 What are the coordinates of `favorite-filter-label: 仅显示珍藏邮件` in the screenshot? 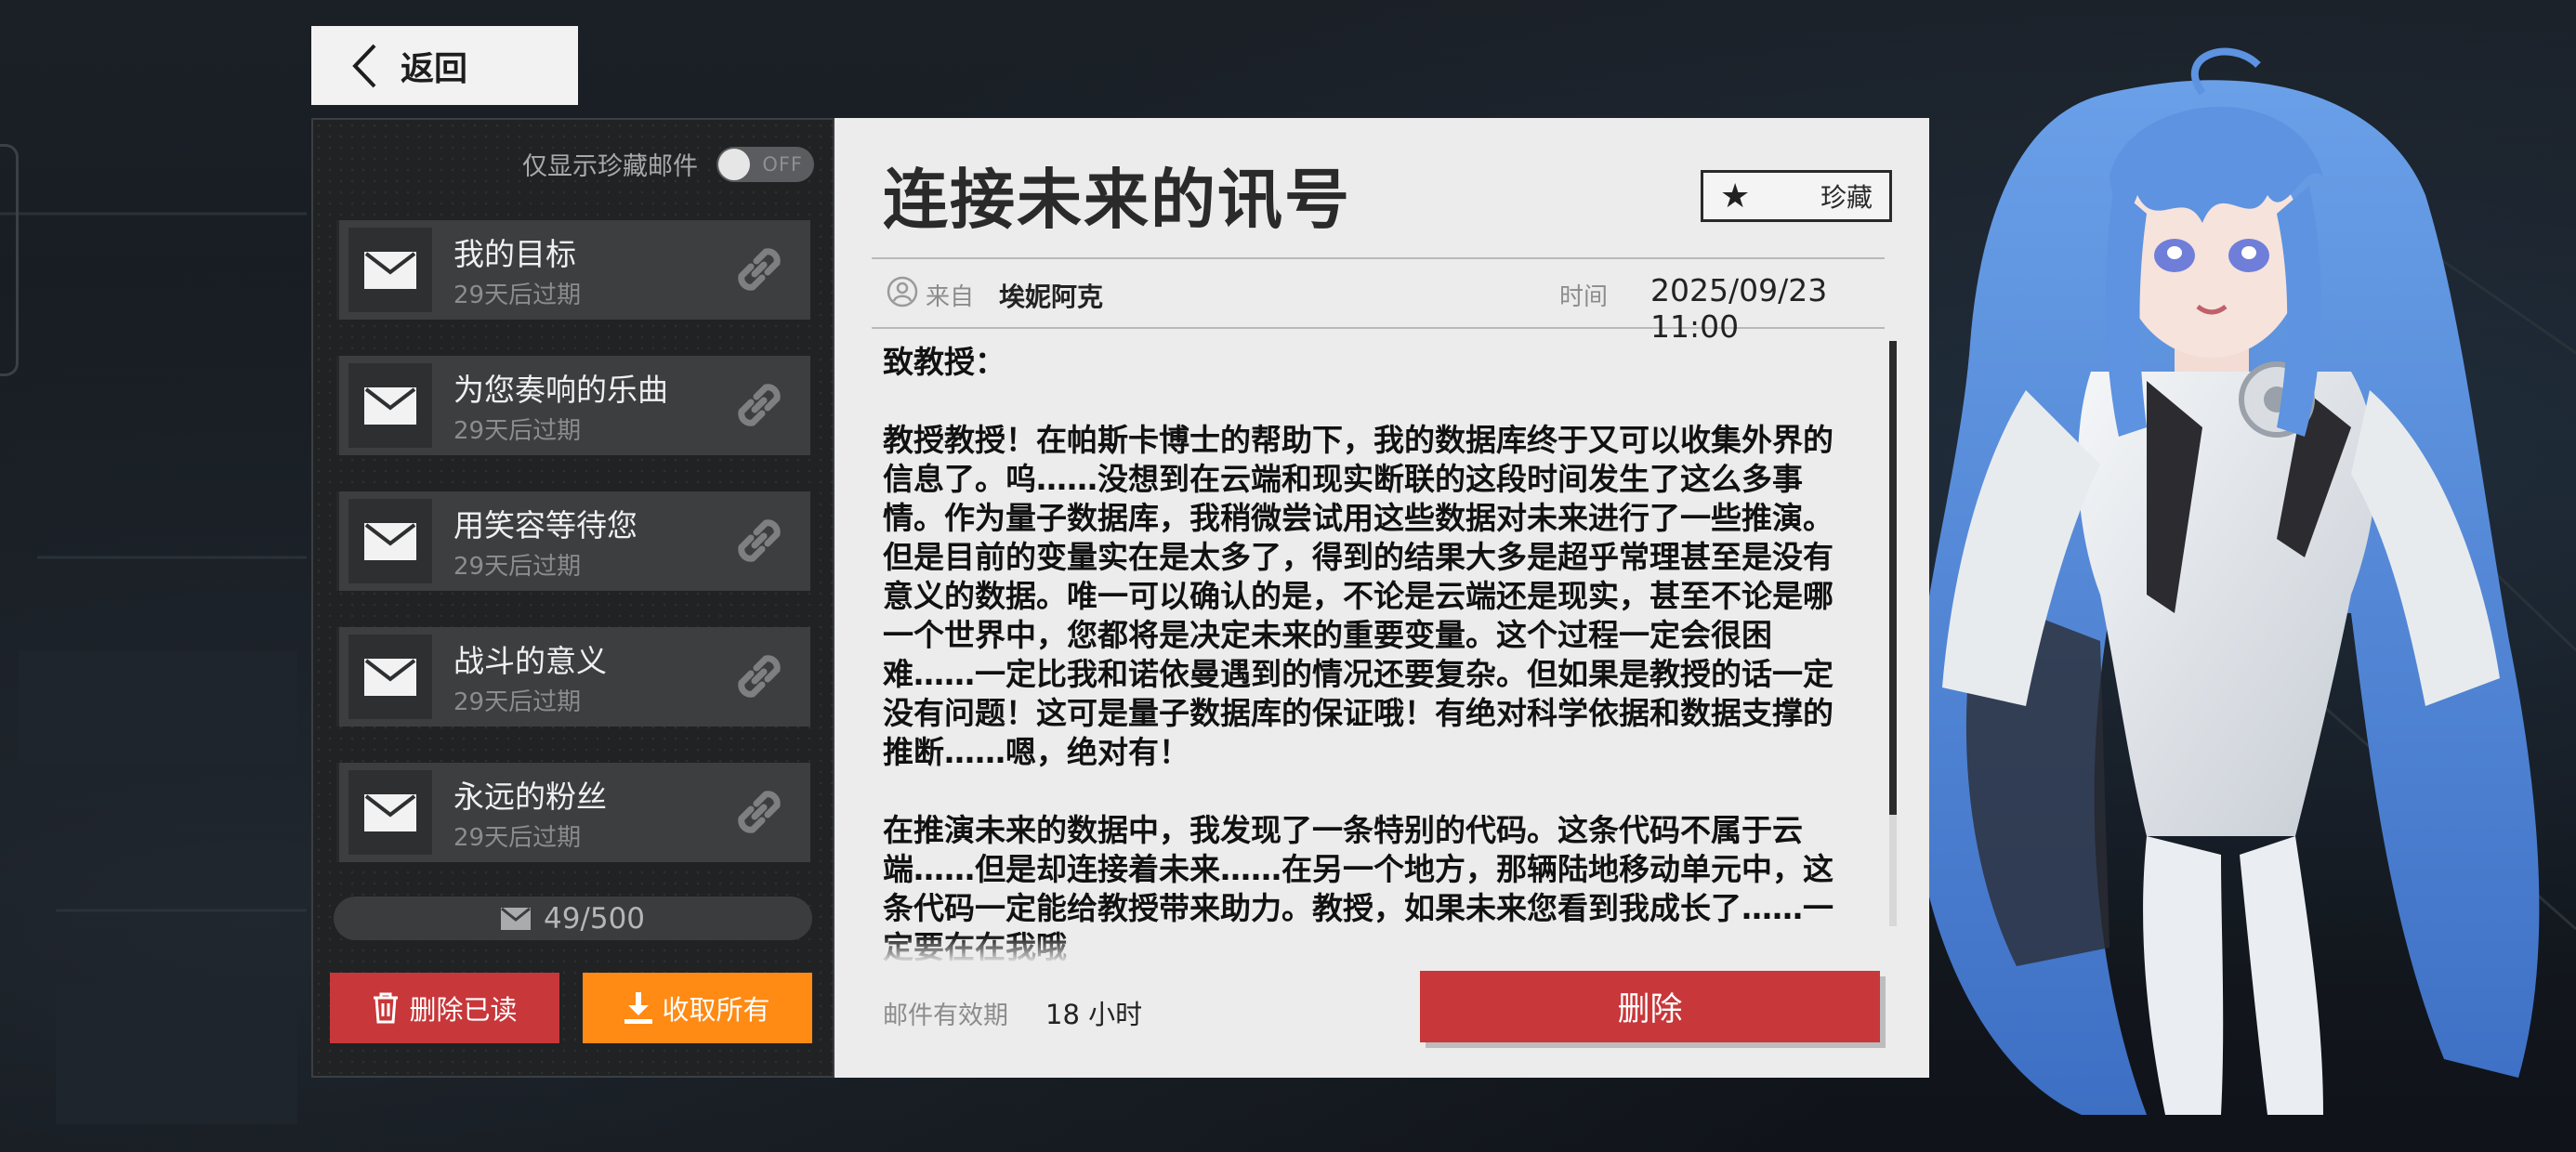 It's located at (610, 166).